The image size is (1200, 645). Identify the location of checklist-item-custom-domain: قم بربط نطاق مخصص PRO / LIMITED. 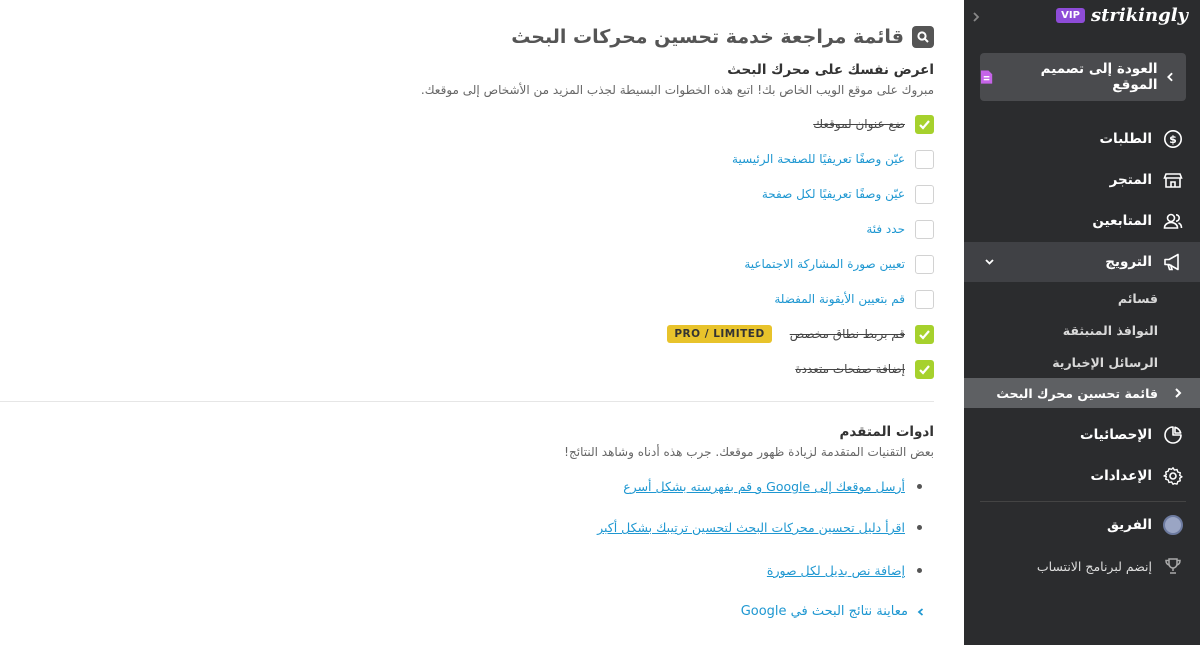
(800, 334).